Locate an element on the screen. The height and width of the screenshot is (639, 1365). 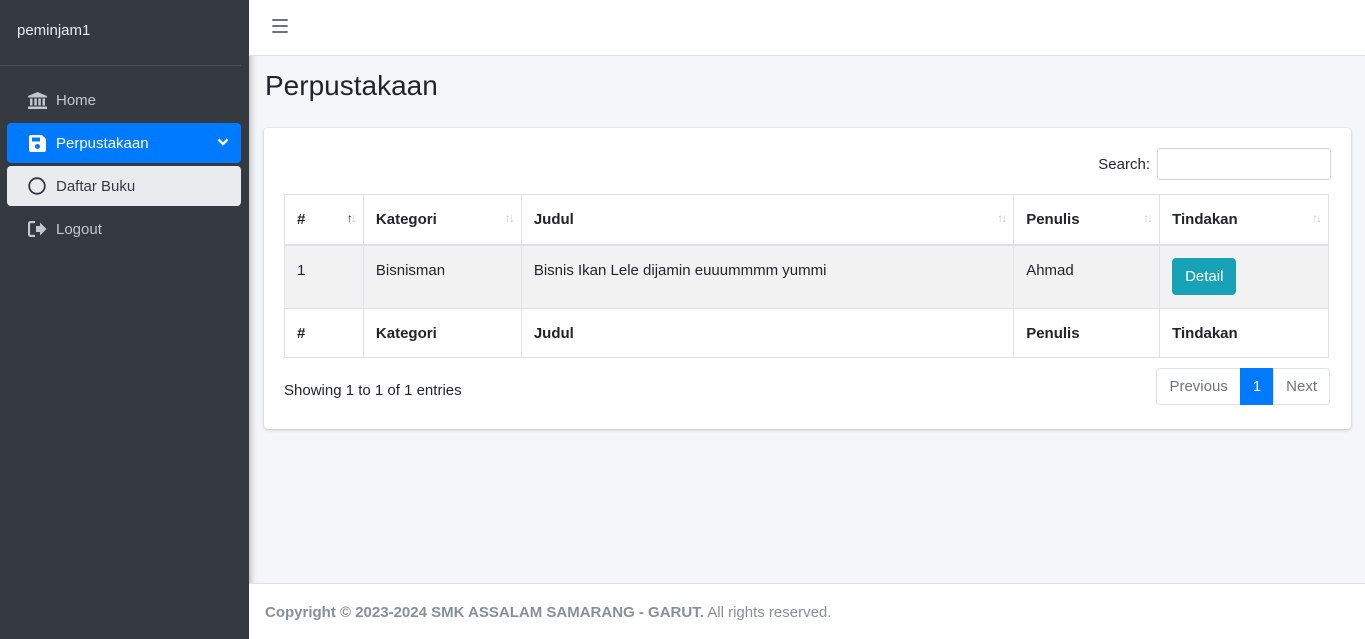
column-header-tindakan: Tindakan ↑↓ is located at coordinates (1244, 220).